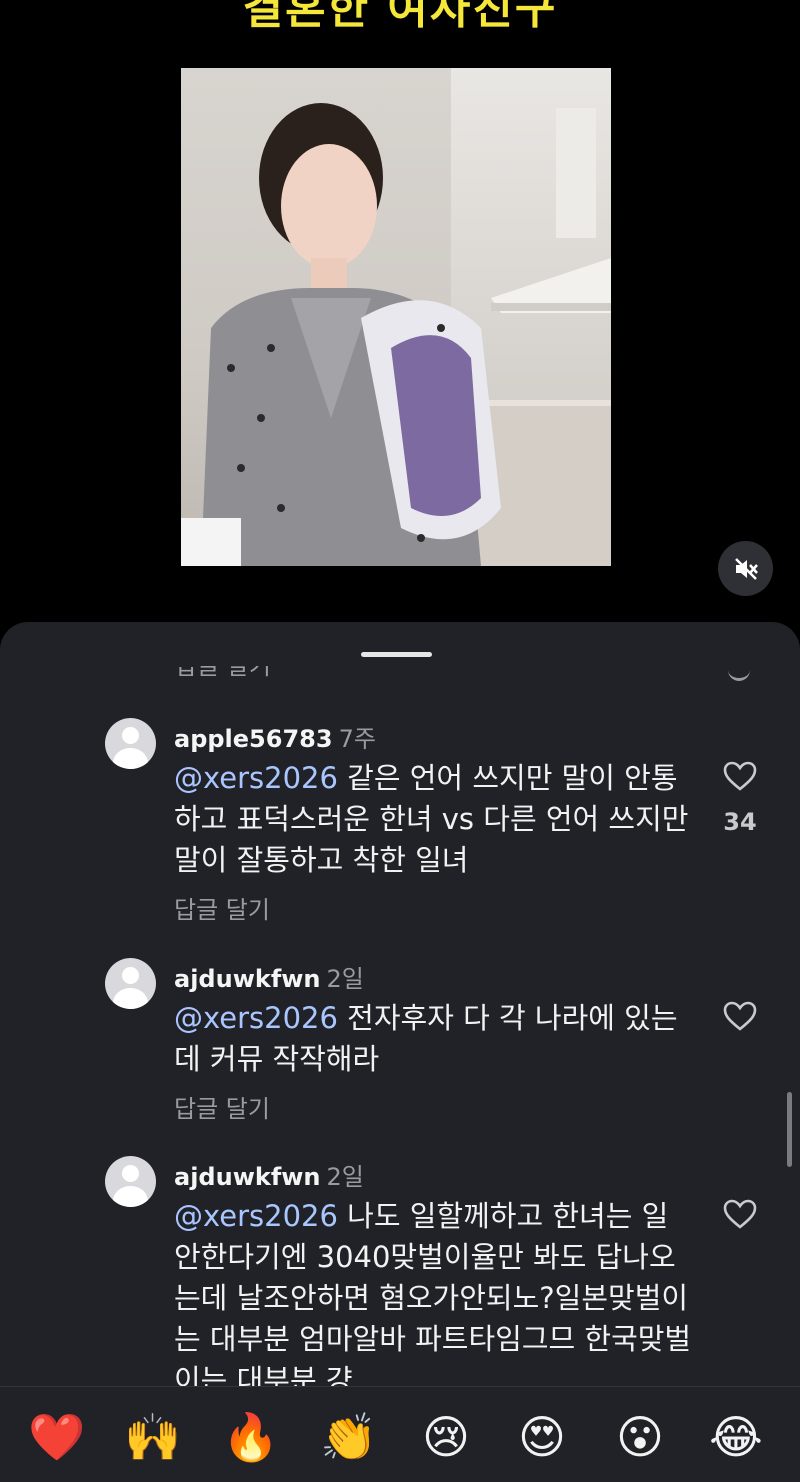  I want to click on speaker-muted-icon, so click(746, 568).